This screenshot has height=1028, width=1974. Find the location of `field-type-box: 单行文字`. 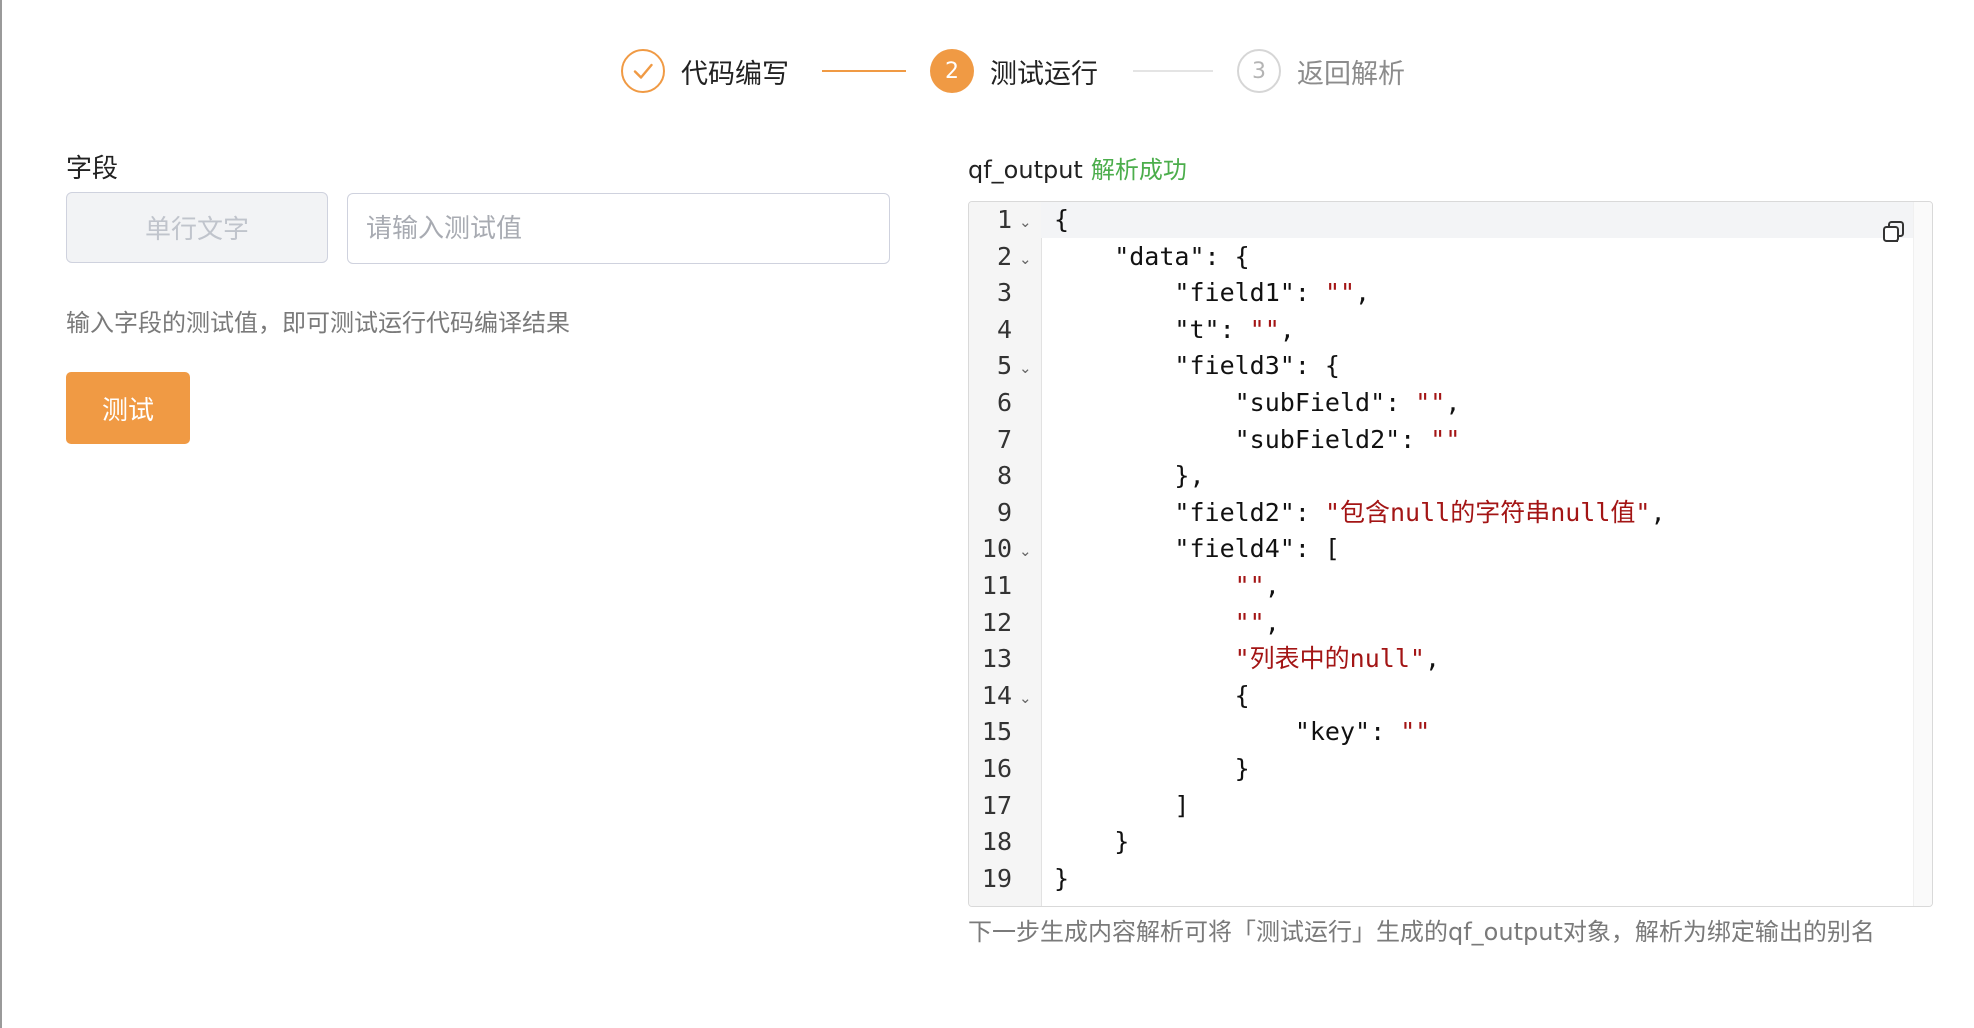

field-type-box: 单行文字 is located at coordinates (197, 227).